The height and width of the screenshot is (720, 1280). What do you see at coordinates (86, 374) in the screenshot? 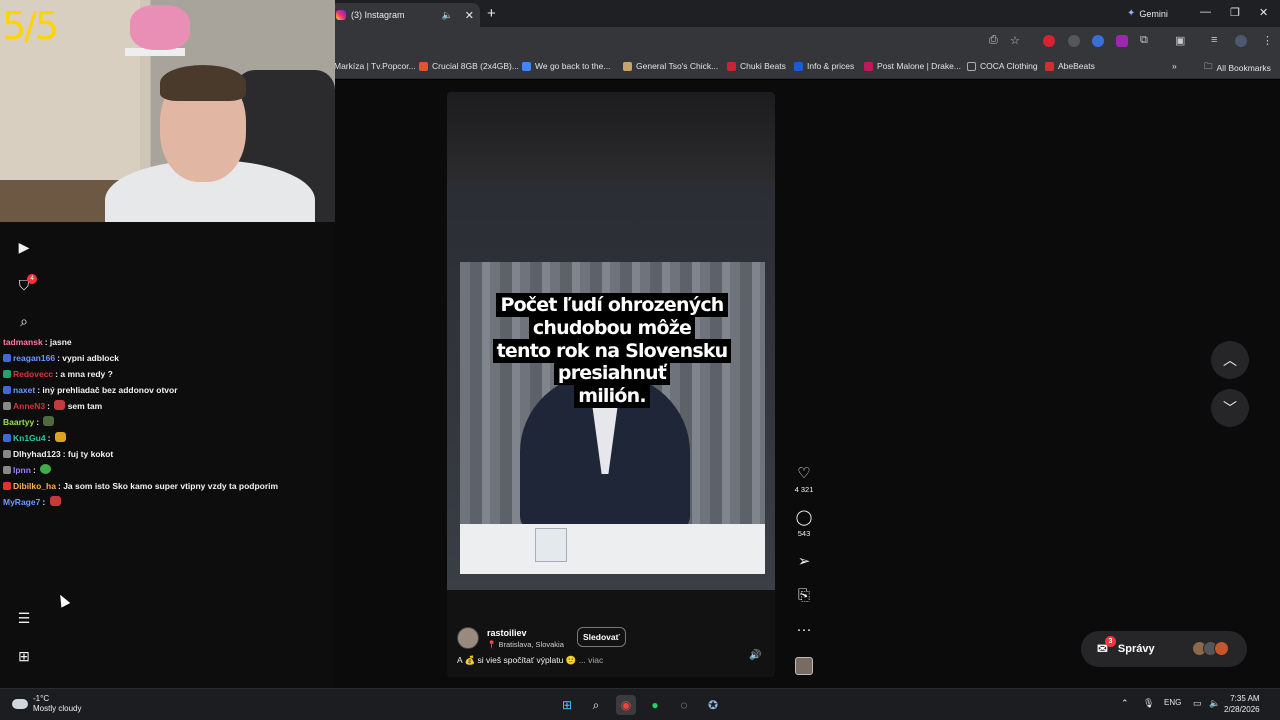
I see `chat-text: a mna redy ?` at bounding box center [86, 374].